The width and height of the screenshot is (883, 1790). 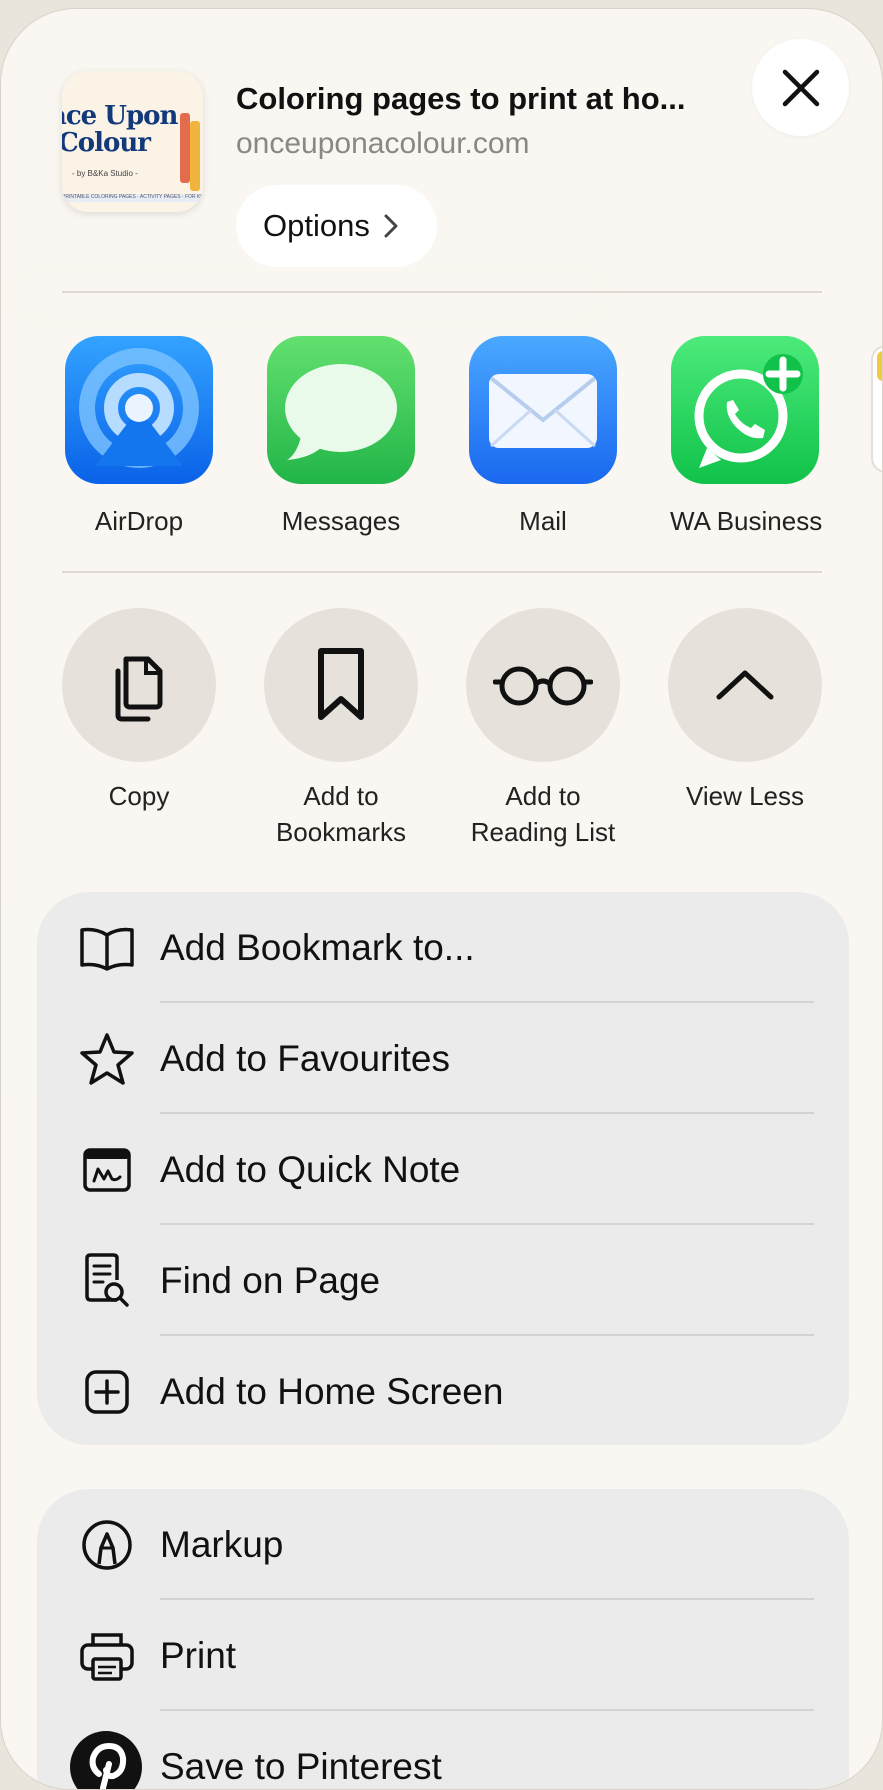 I want to click on app-label: Messages, so click(x=341, y=521).